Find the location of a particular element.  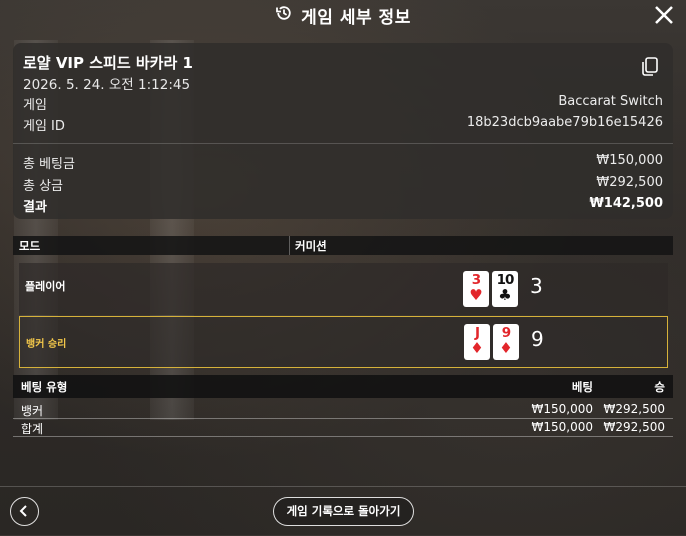

game-datetime: 2026. 5. 24. 오전 1:12:45 is located at coordinates (107, 85).